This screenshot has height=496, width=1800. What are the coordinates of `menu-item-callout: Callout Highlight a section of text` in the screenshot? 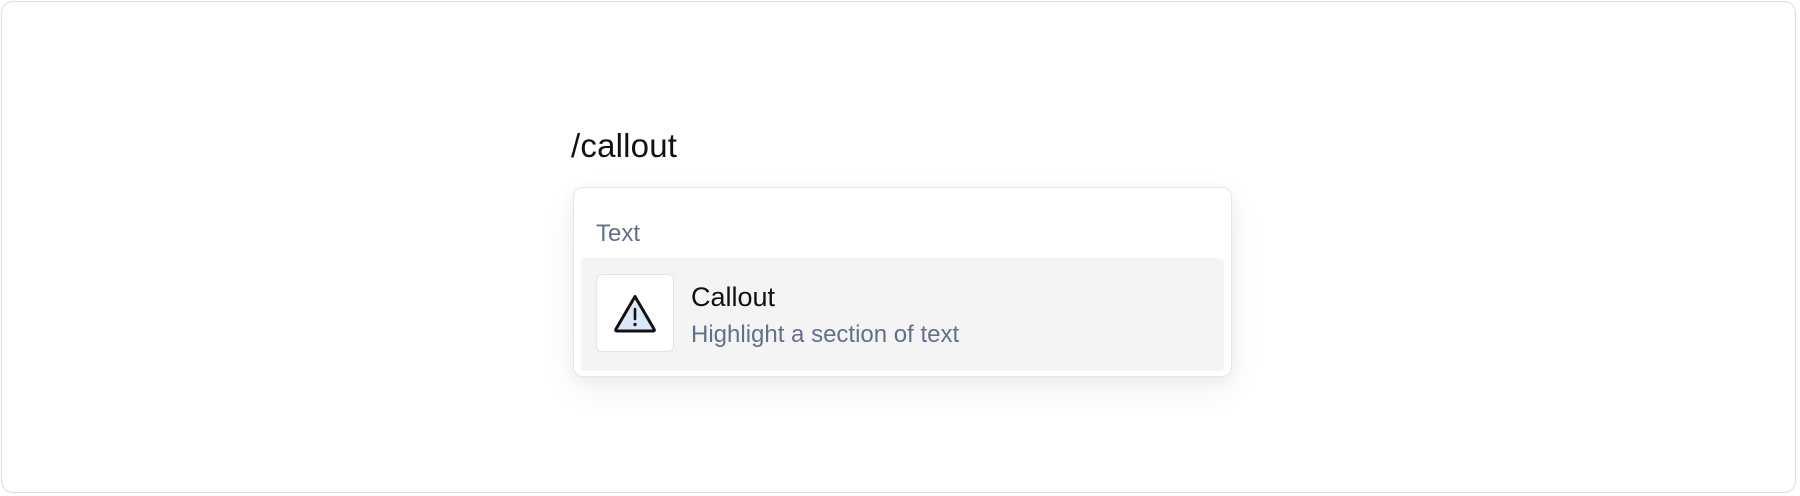 It's located at (902, 314).